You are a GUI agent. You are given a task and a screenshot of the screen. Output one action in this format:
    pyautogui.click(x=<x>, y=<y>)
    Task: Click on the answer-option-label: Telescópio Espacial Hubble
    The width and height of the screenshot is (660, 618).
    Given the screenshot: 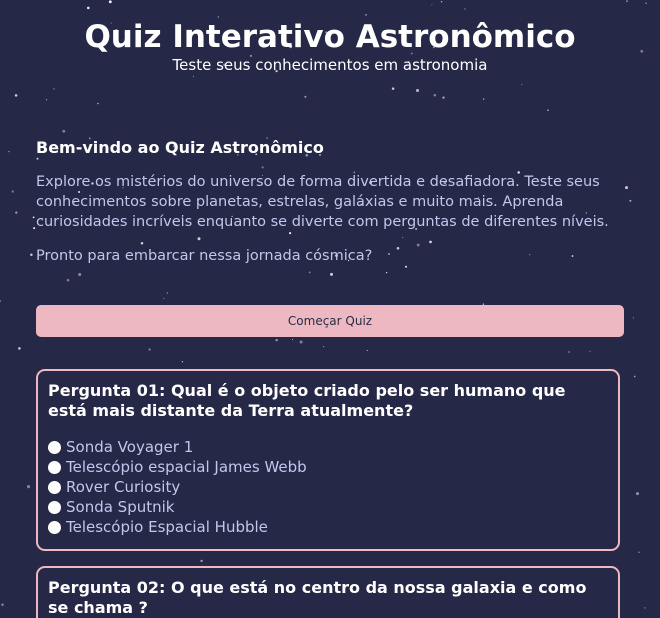 What is the action you would take?
    pyautogui.click(x=167, y=527)
    